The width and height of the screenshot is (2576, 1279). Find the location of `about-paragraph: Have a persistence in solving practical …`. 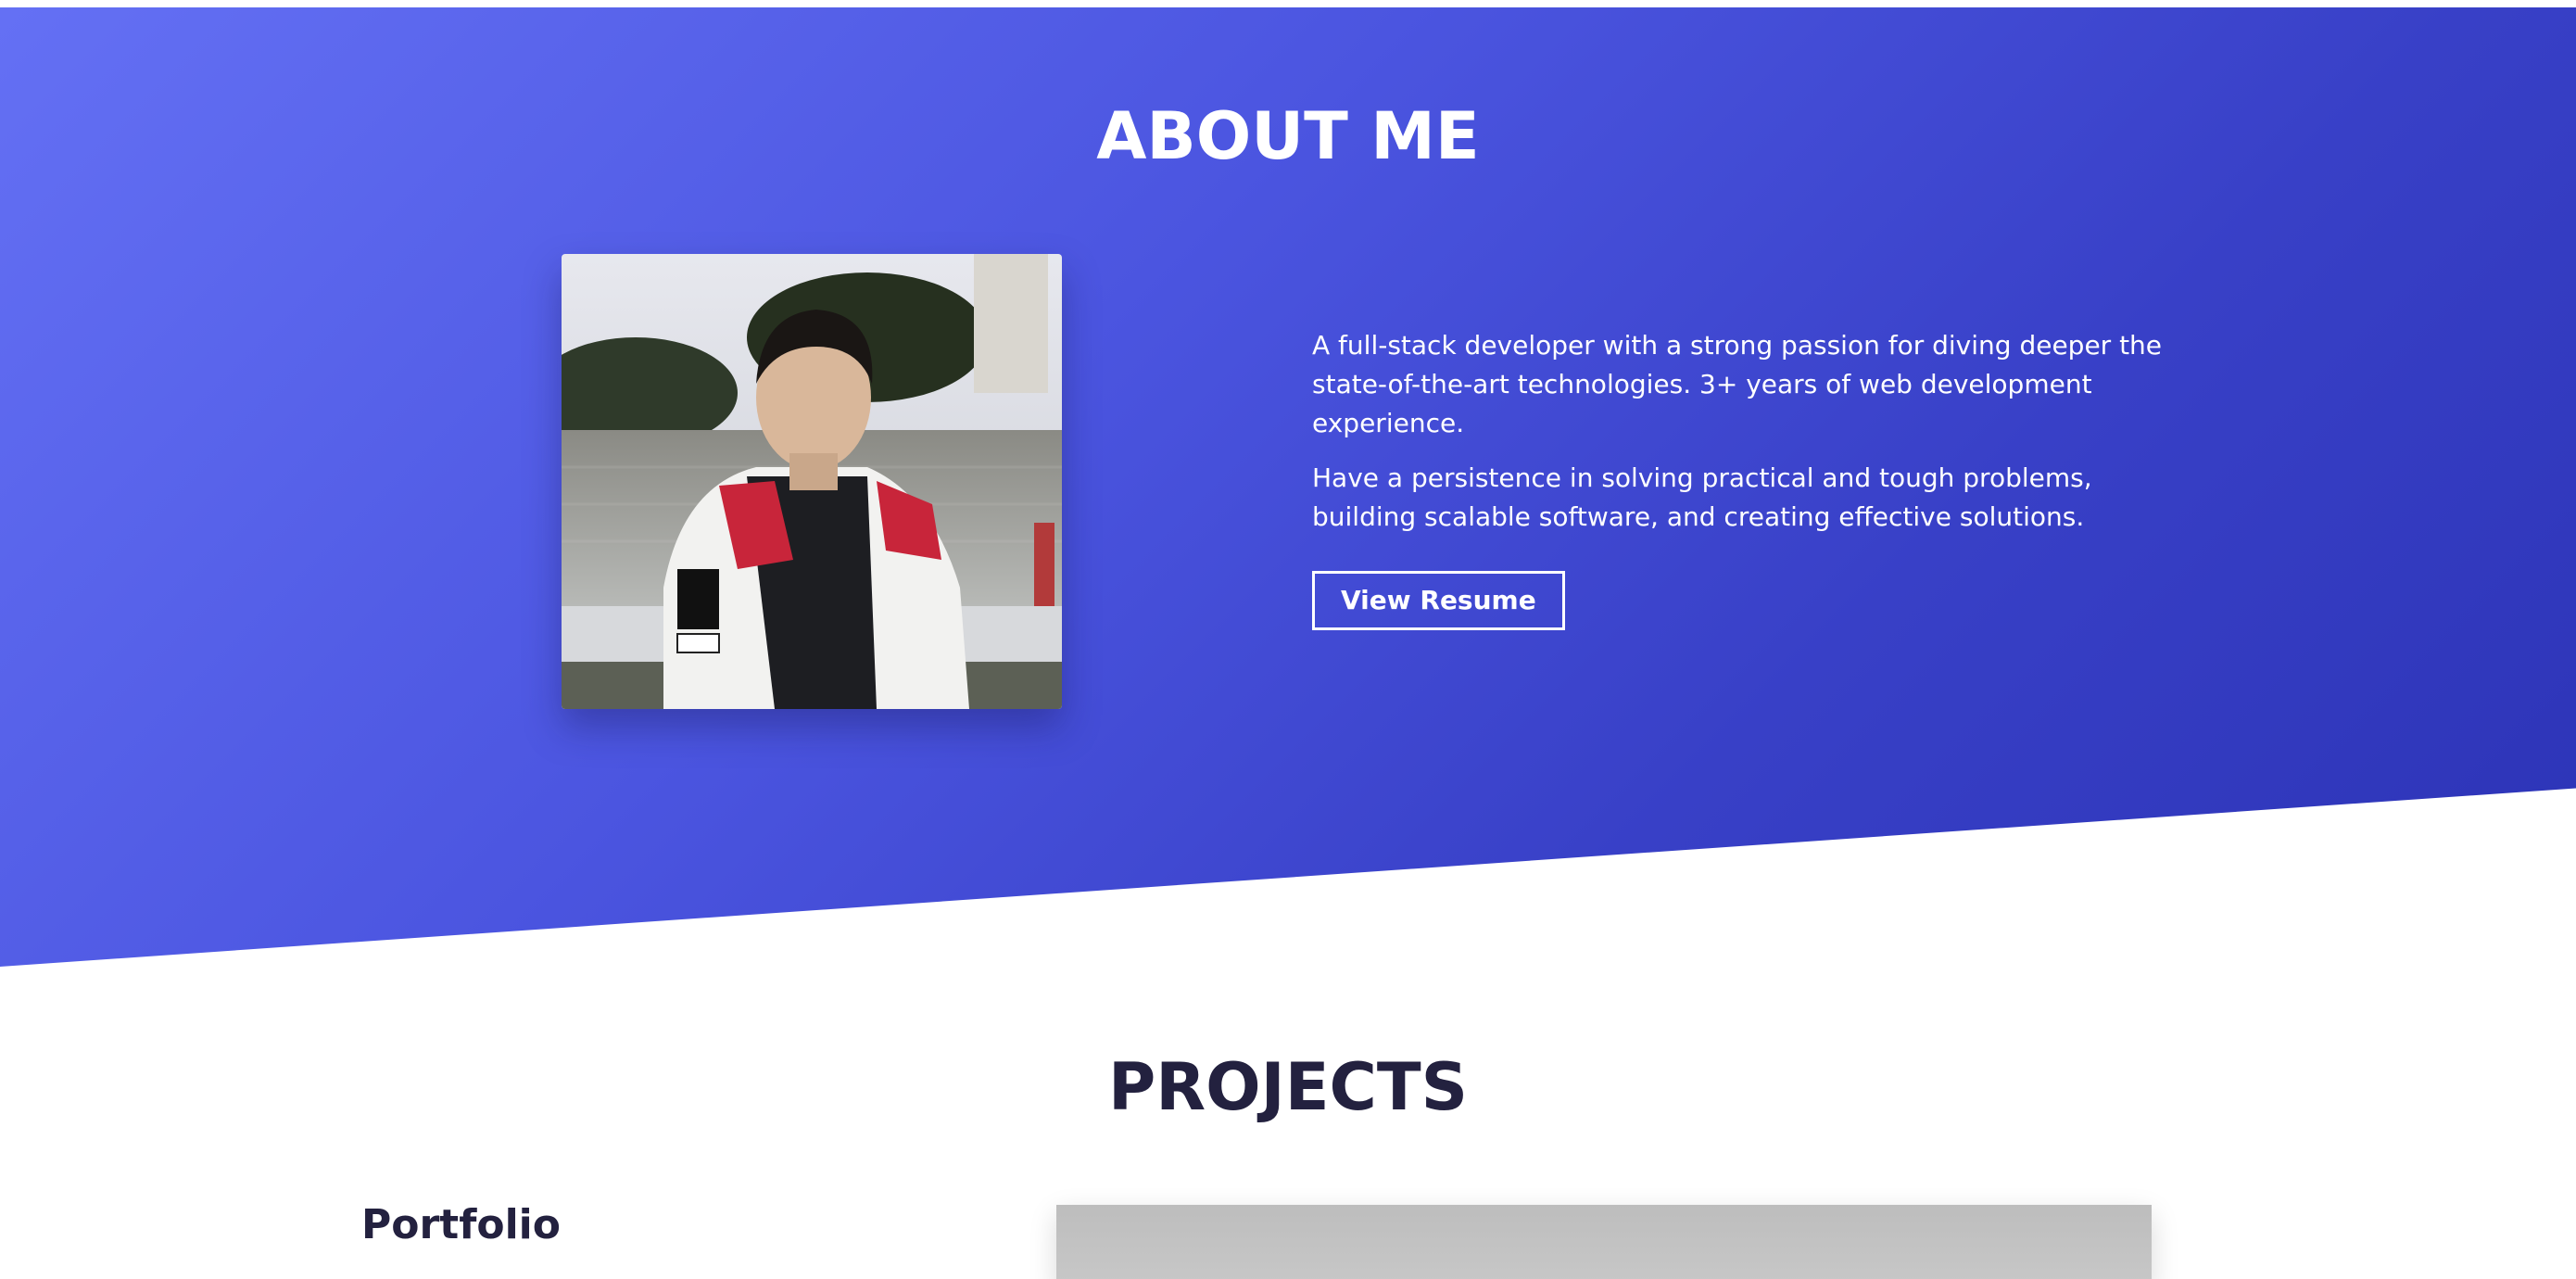

about-paragraph: Have a persistence in solving practical … is located at coordinates (1702, 497).